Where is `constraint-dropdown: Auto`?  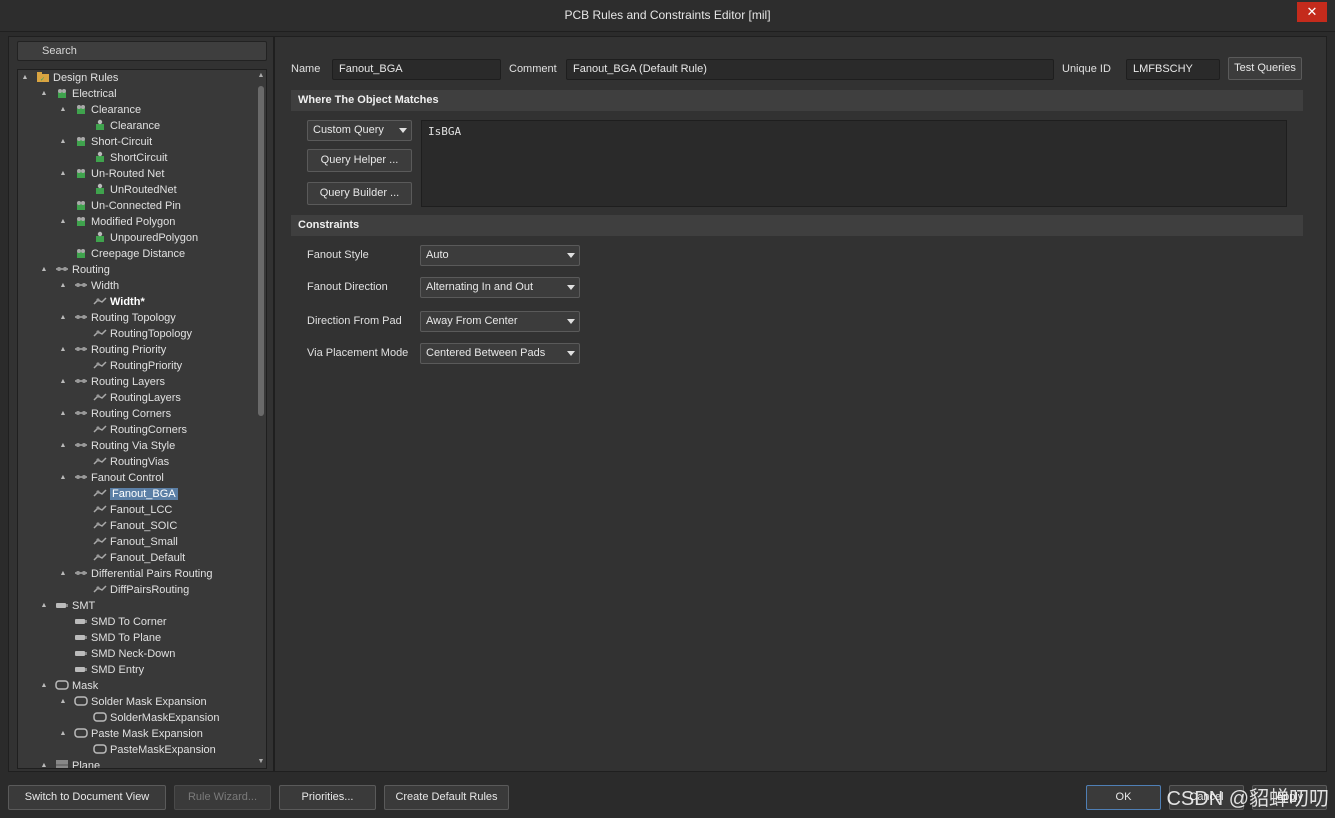
constraint-dropdown: Auto is located at coordinates (500, 255).